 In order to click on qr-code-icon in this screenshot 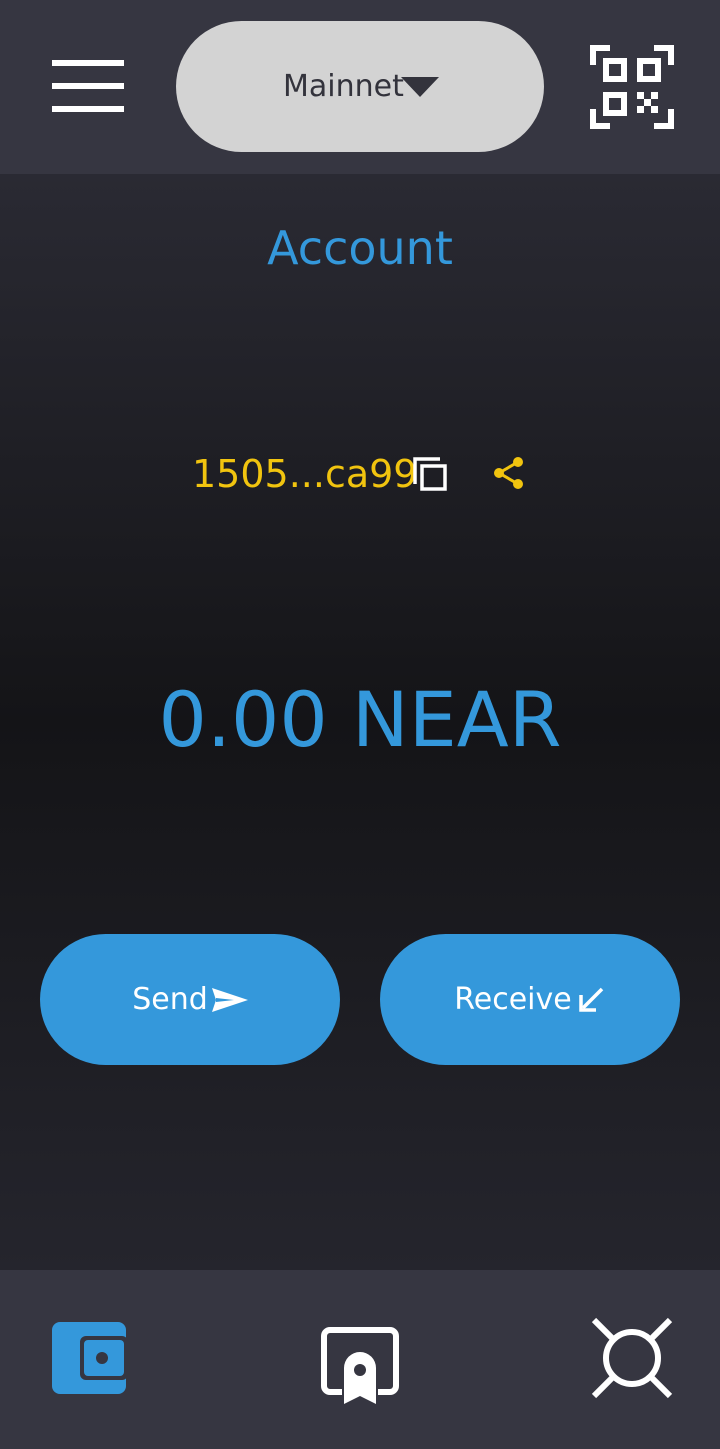, I will do `click(632, 87)`.